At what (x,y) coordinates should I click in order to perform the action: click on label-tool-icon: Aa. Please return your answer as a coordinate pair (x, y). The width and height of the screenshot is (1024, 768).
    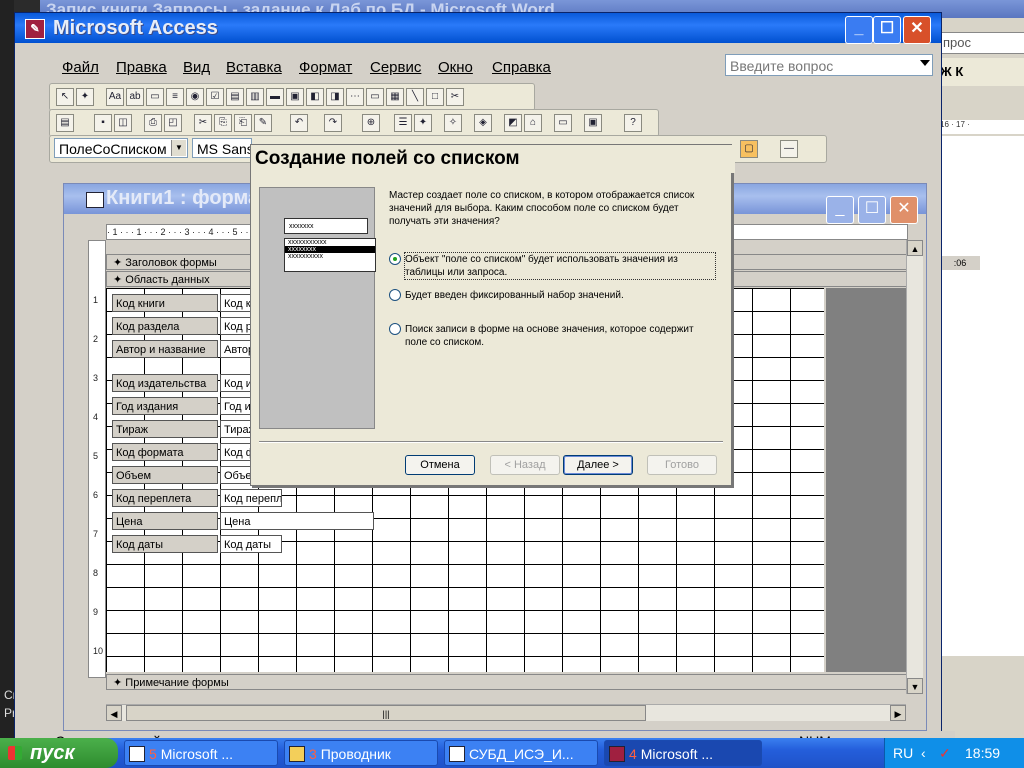
    Looking at the image, I should click on (115, 97).